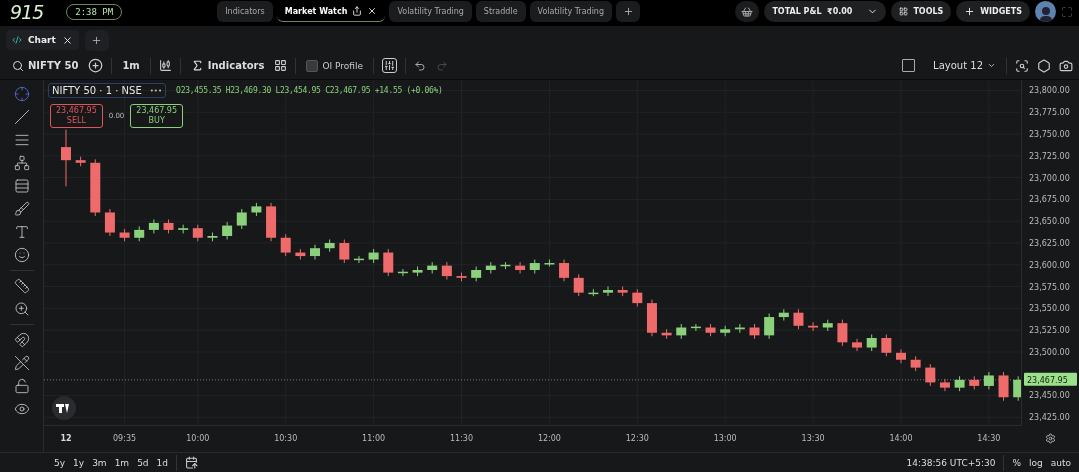 This screenshot has width=1079, height=472. I want to click on range-button: 1y, so click(79, 462).